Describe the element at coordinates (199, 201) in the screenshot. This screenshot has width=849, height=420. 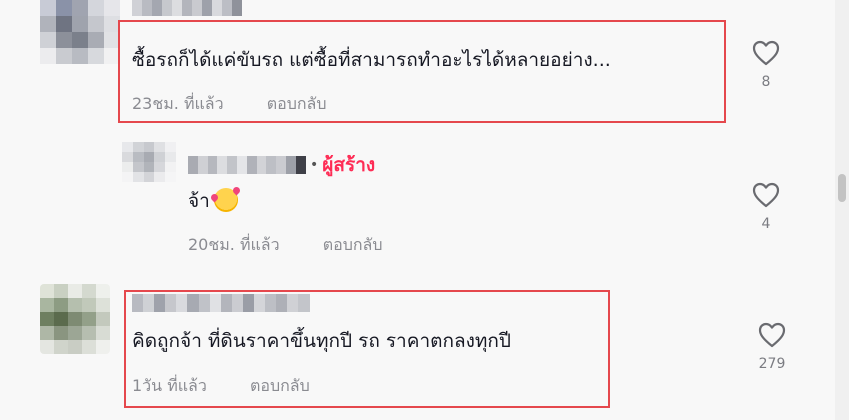
I see `comment-text-content: จ้า` at that location.